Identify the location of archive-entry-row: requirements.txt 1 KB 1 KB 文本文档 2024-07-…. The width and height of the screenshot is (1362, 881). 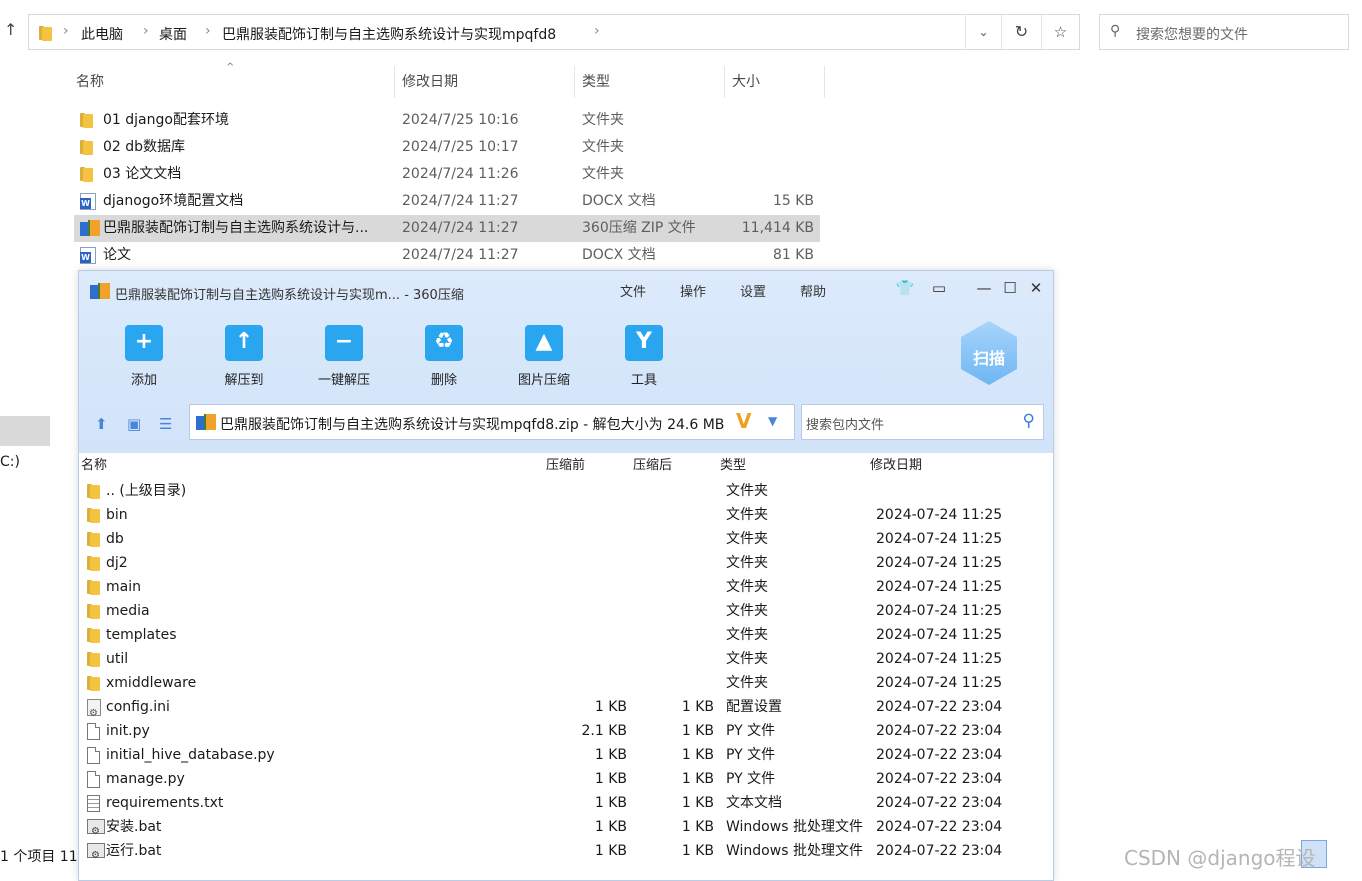
(566, 803).